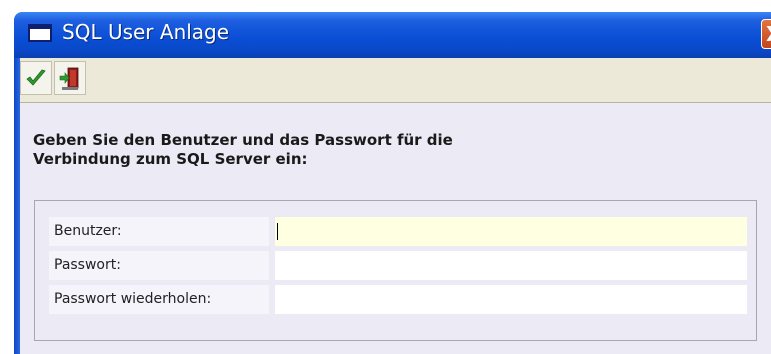  What do you see at coordinates (146, 32) in the screenshot?
I see `window-title: SQL User Anlage` at bounding box center [146, 32].